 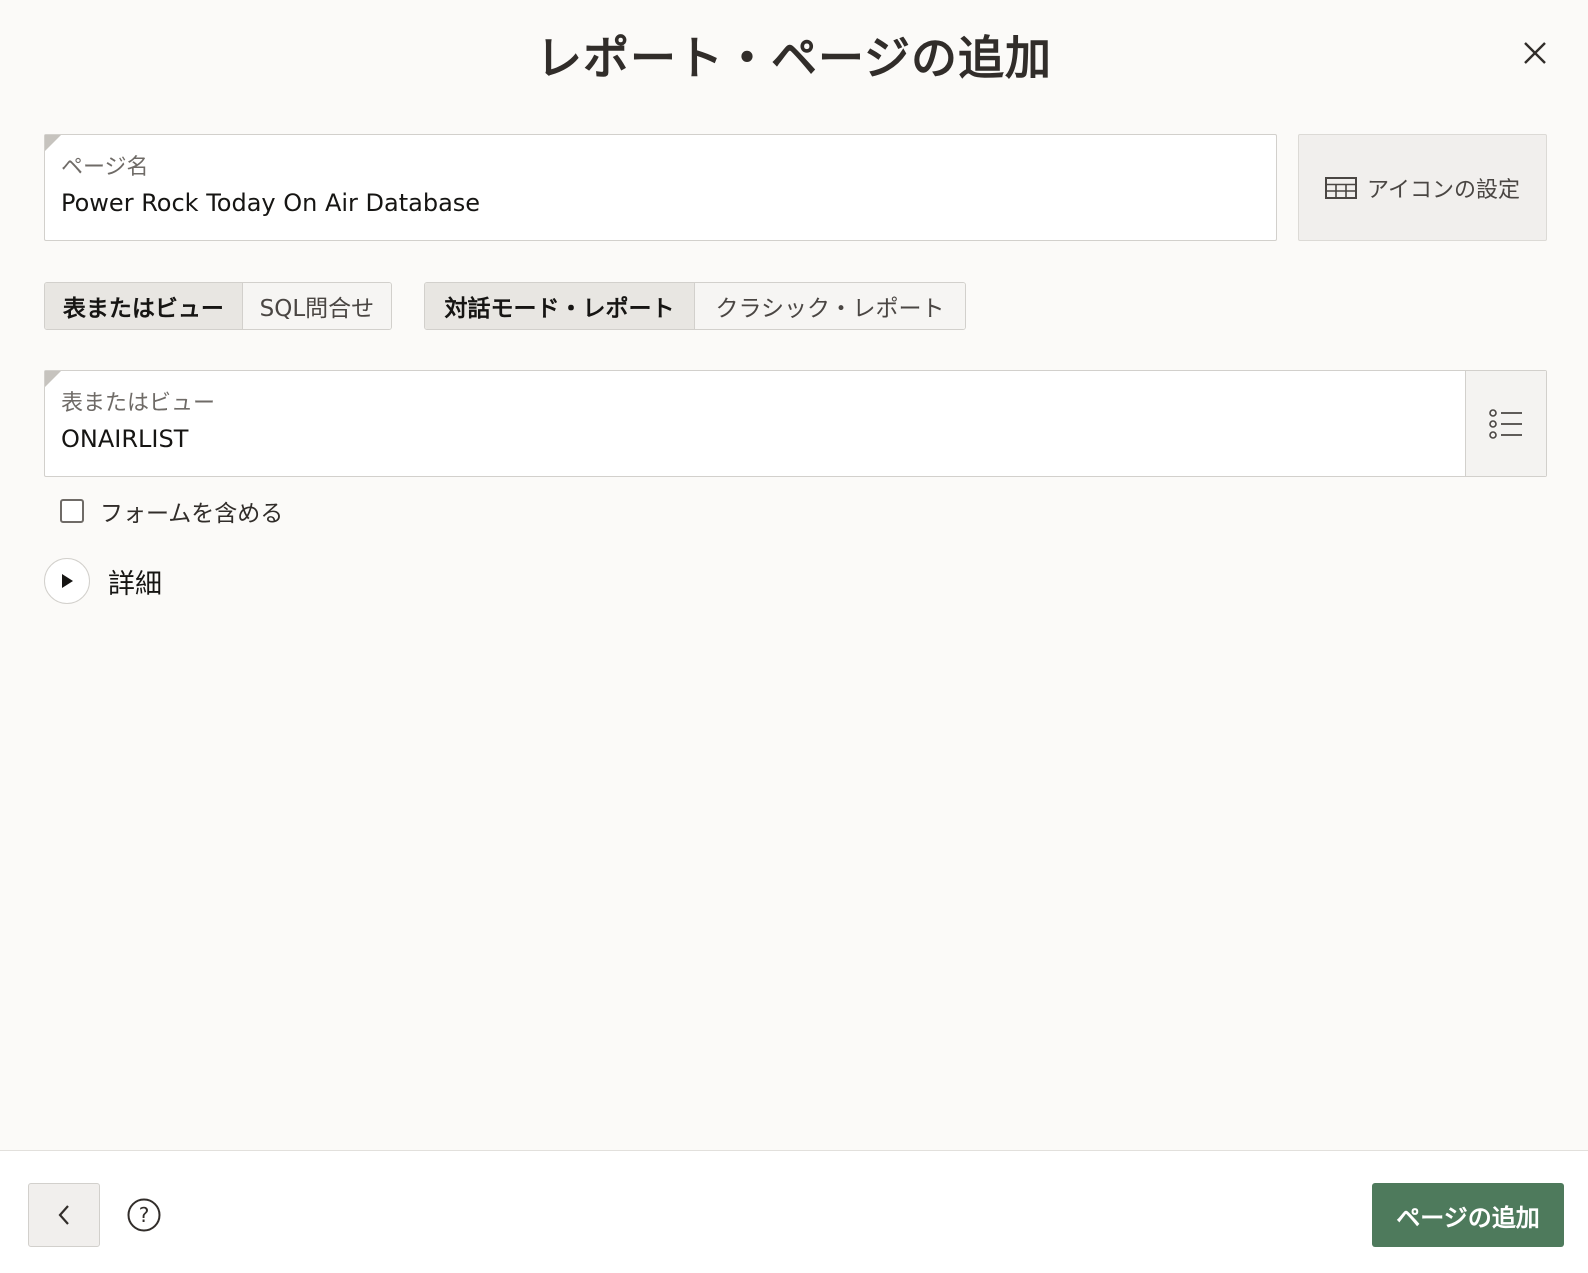 What do you see at coordinates (143, 306) in the screenshot?
I see `source-option-table-or-view: 表またはビュー` at bounding box center [143, 306].